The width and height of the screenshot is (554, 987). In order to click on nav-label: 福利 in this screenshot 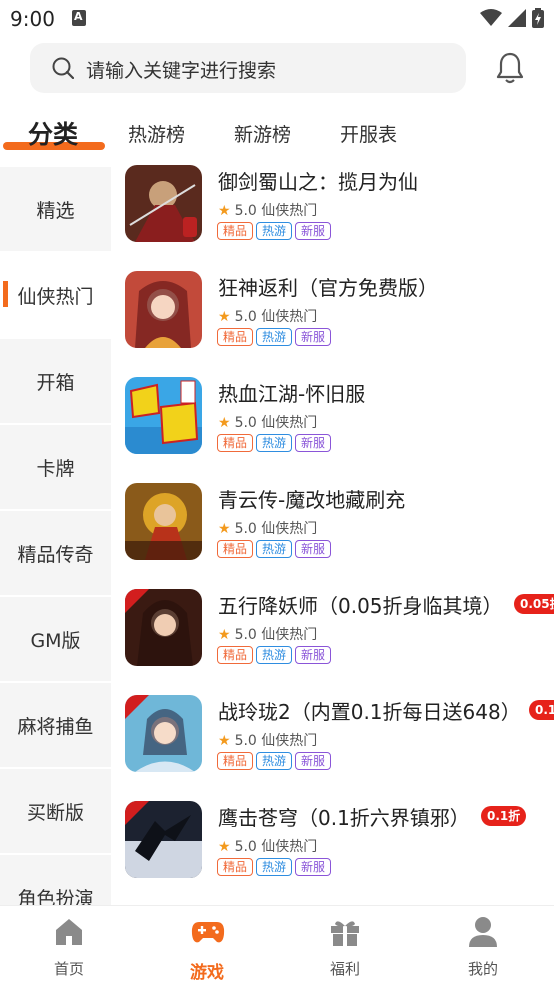, I will do `click(344, 969)`.